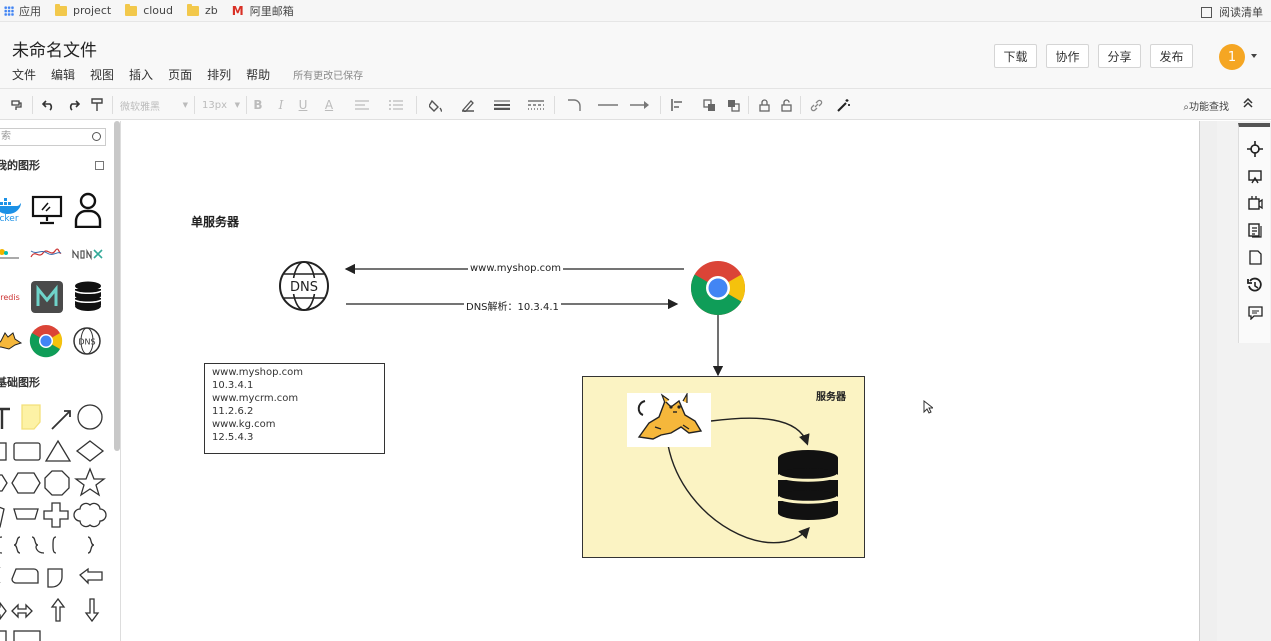  I want to click on activemq-logo, so click(46, 254).